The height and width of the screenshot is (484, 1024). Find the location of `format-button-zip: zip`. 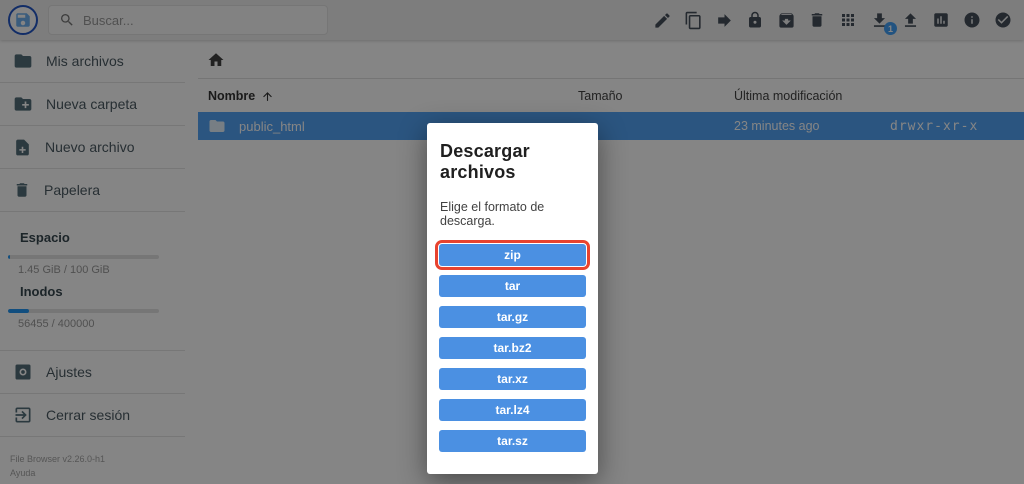

format-button-zip: zip is located at coordinates (512, 255).